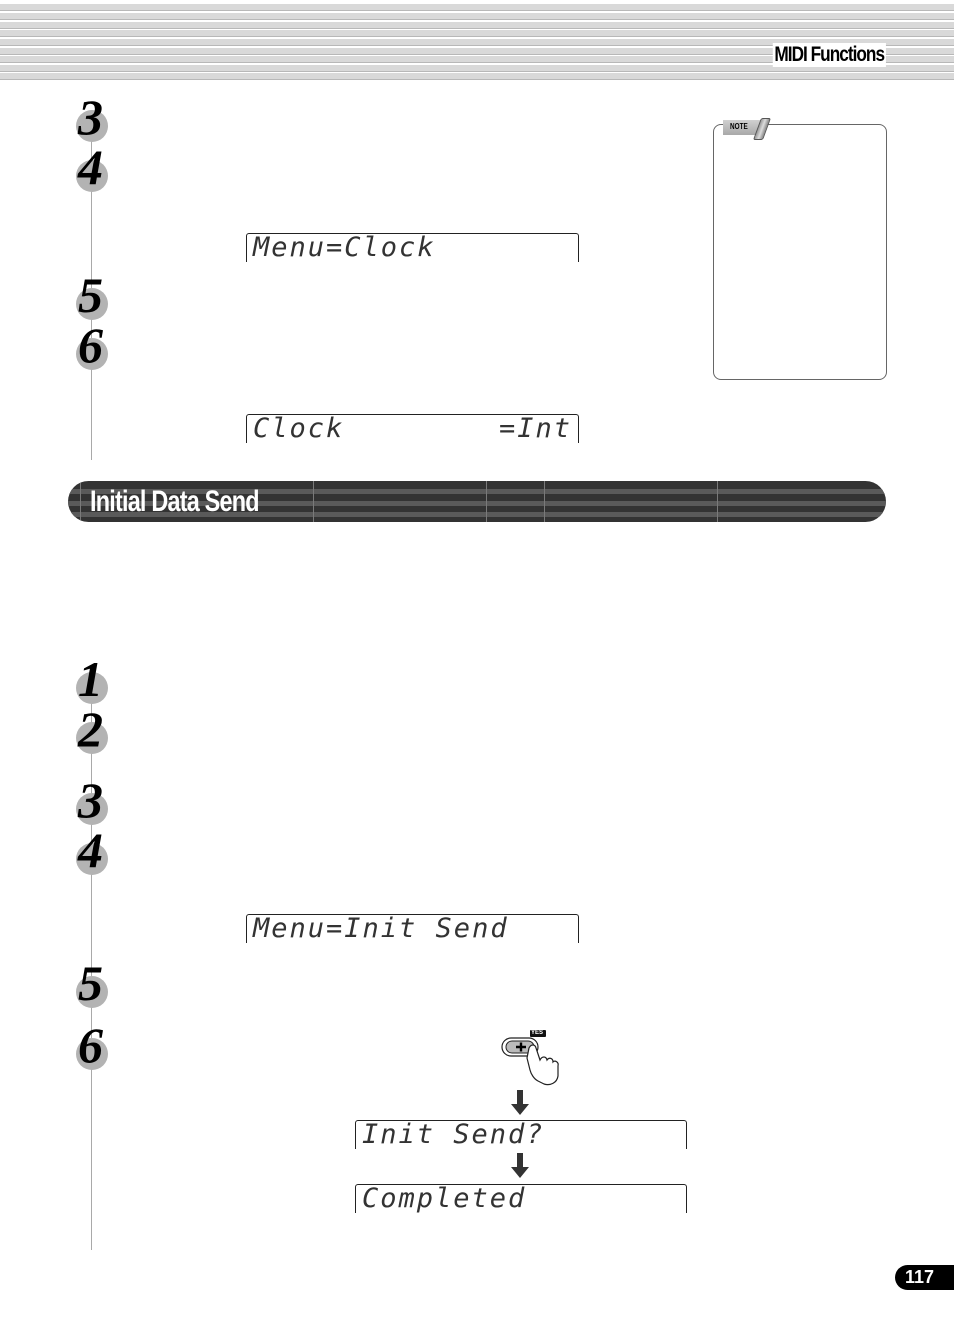 The height and width of the screenshot is (1318, 954). I want to click on hand-pressing-button-icon, so click(530, 1058).